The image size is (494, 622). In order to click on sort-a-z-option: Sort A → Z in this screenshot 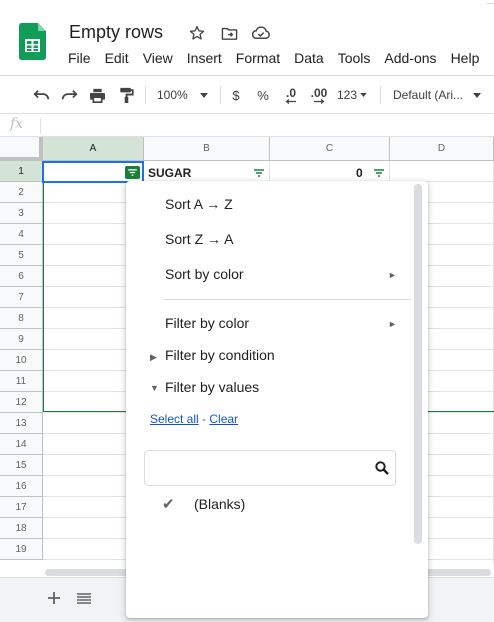, I will do `click(199, 204)`.